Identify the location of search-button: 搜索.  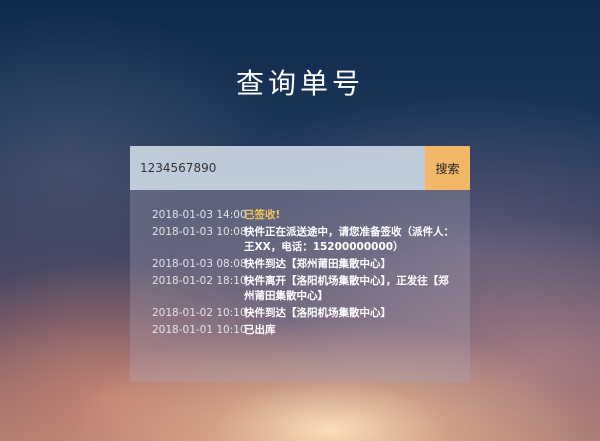
(447, 168).